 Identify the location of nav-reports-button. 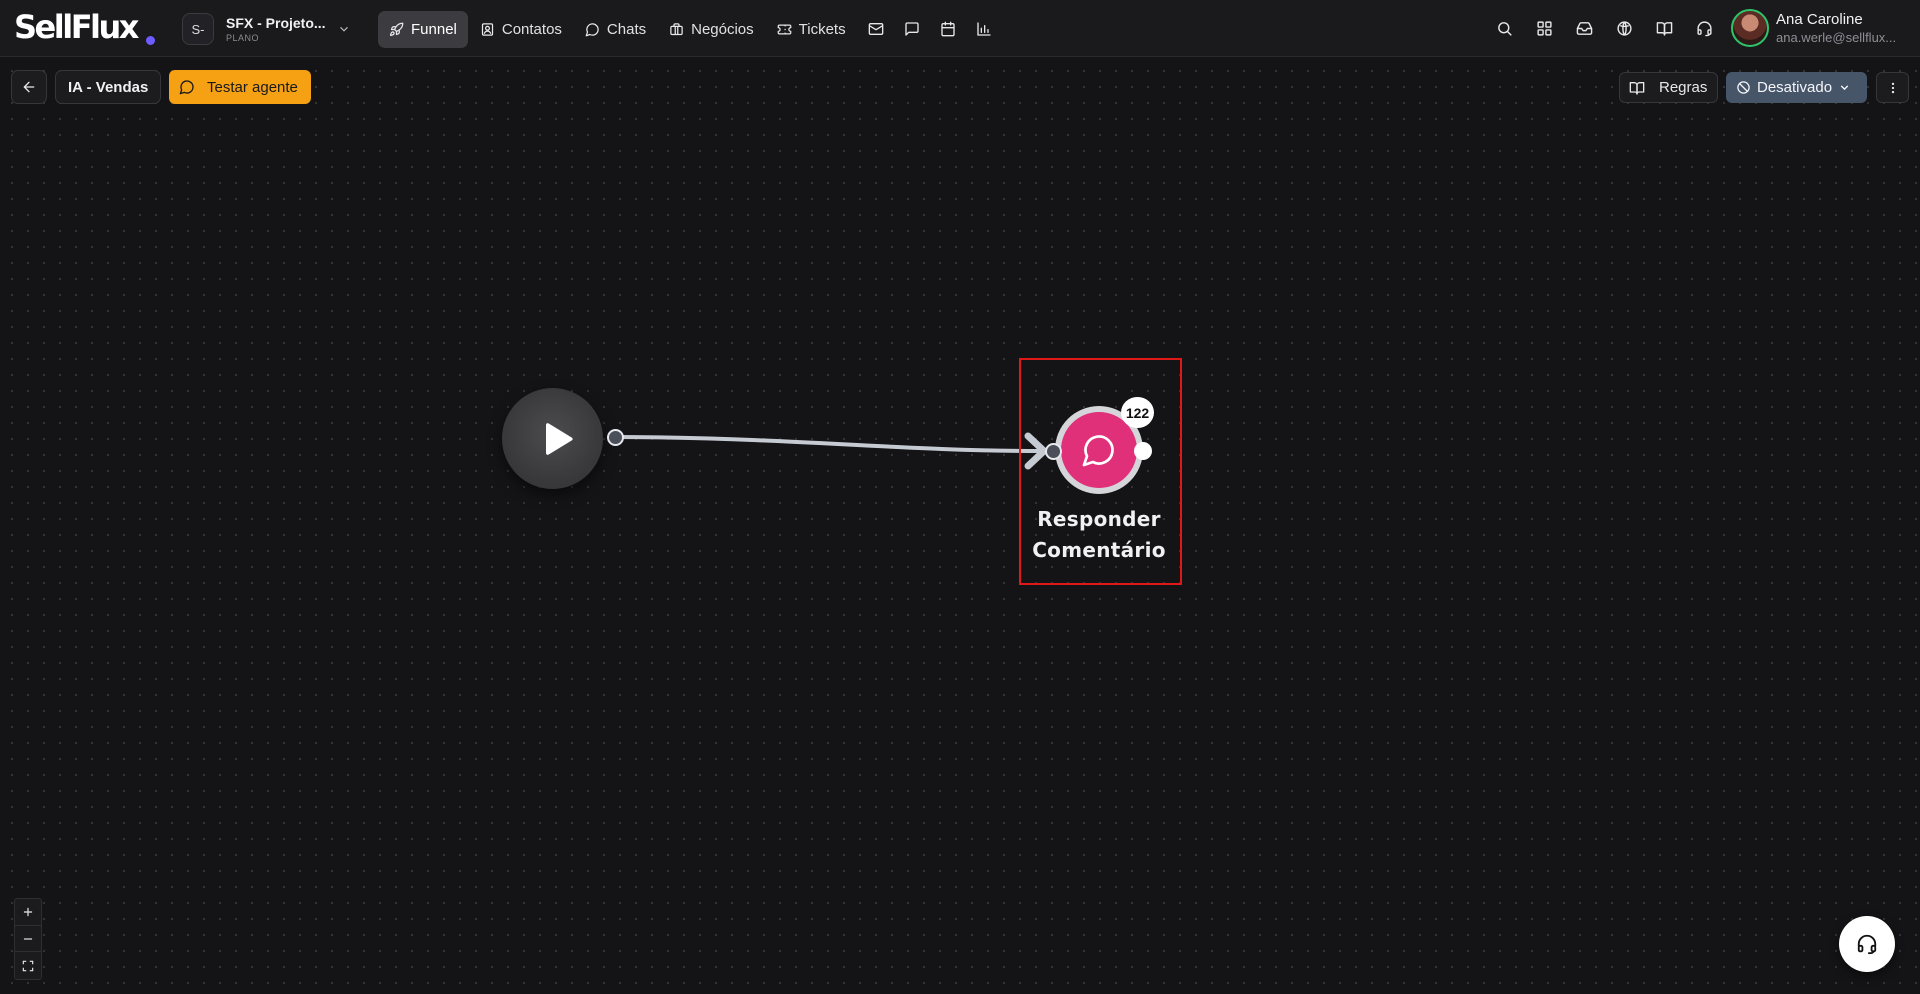
(984, 29).